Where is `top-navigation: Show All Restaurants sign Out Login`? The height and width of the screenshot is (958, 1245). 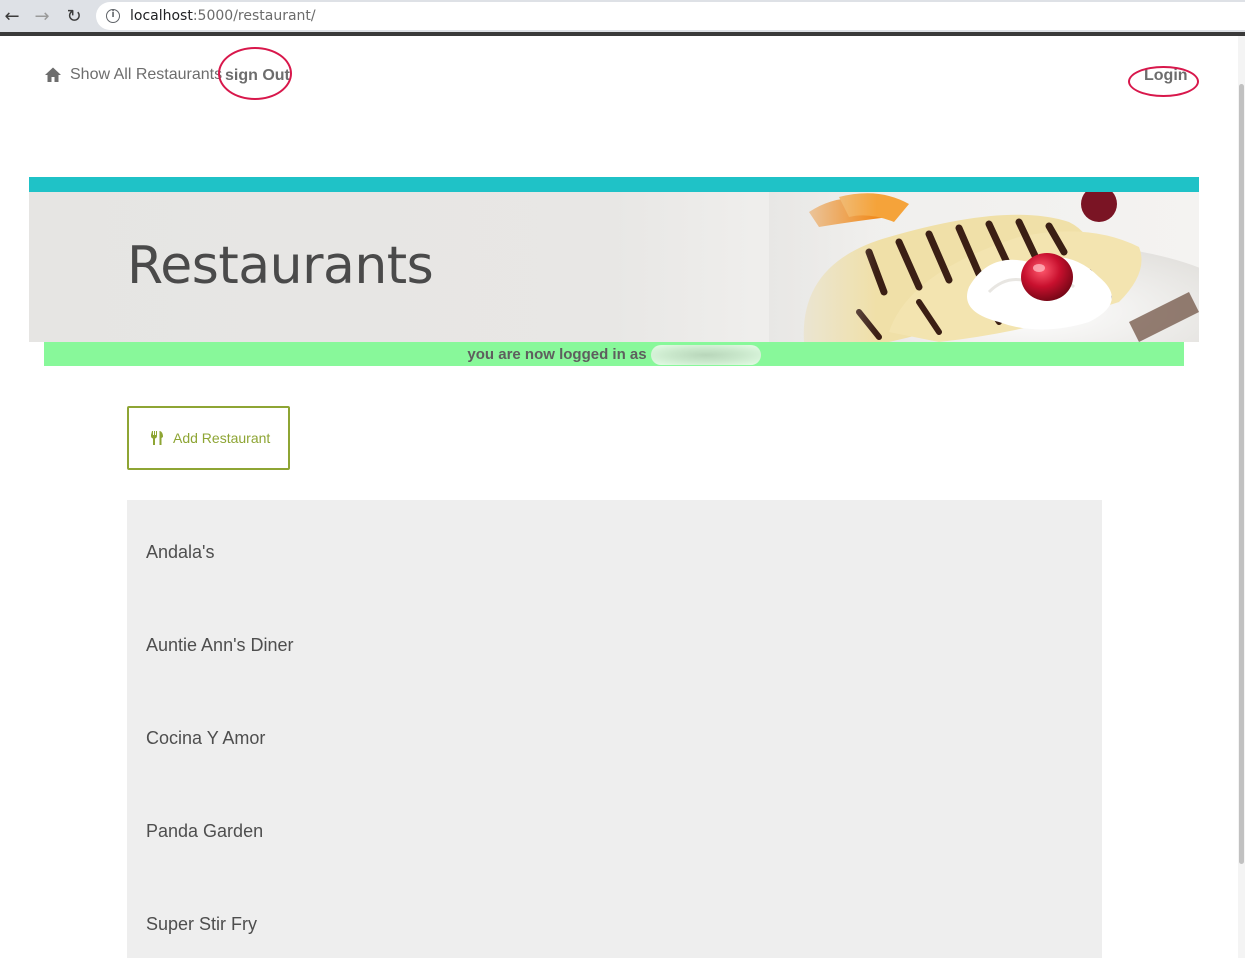 top-navigation: Show All Restaurants sign Out Login is located at coordinates (619, 76).